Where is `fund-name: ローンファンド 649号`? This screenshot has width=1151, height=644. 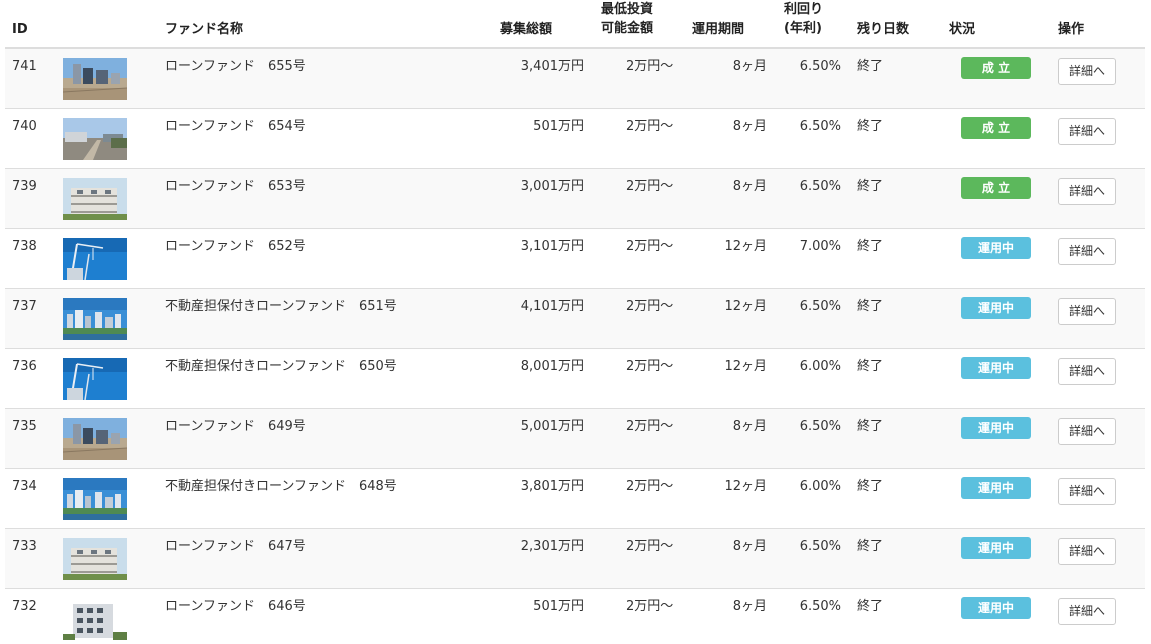 fund-name: ローンファンド 649号 is located at coordinates (235, 426).